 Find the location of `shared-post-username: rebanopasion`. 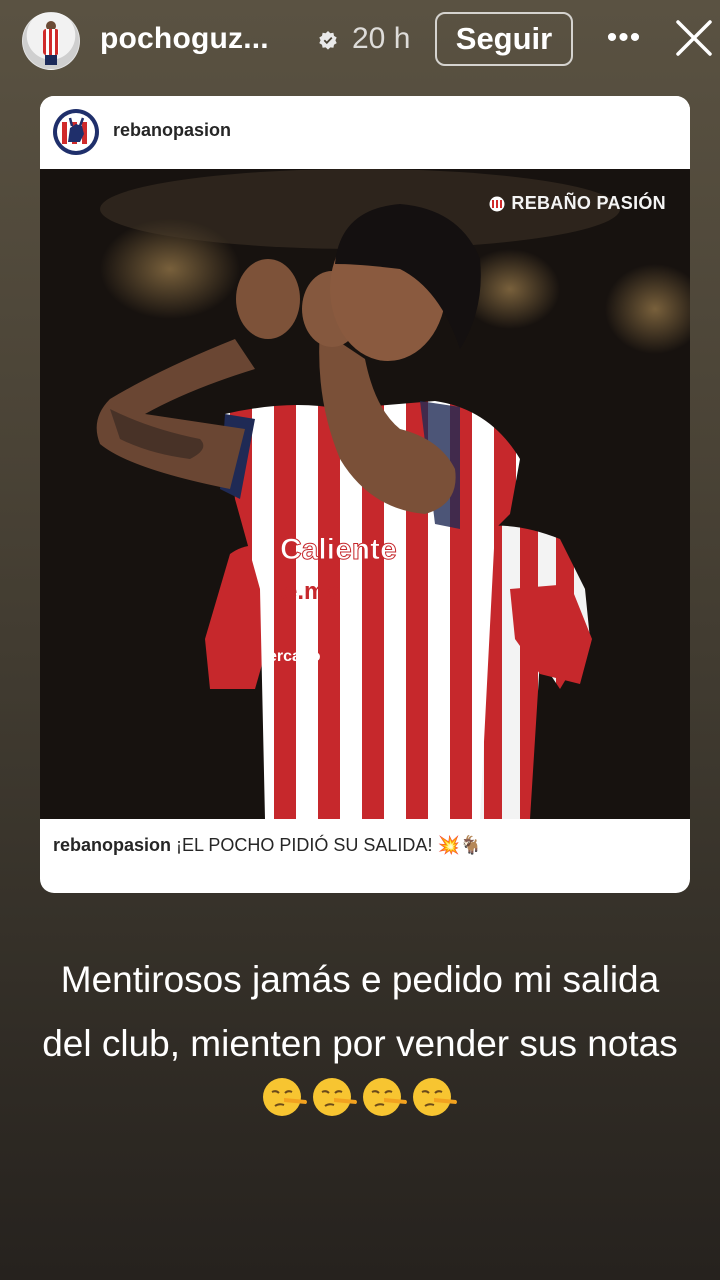

shared-post-username: rebanopasion is located at coordinates (172, 130).